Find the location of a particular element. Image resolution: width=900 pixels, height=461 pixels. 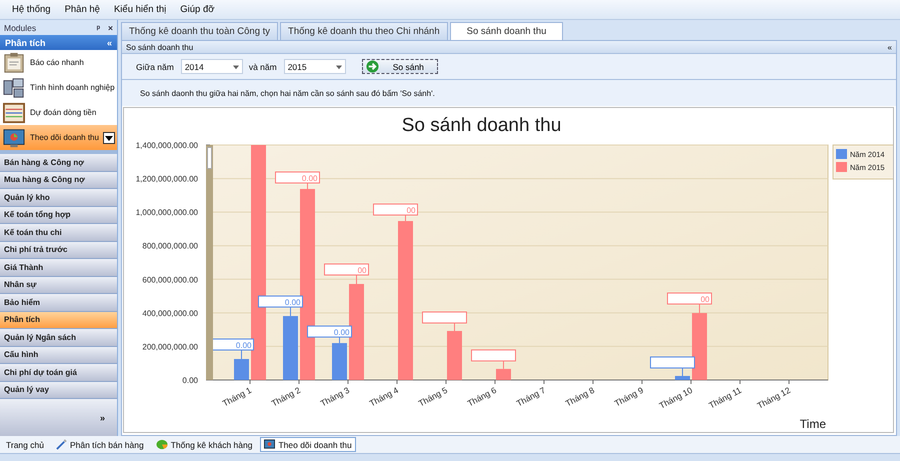

to-year-label: và năm is located at coordinates (262, 67).